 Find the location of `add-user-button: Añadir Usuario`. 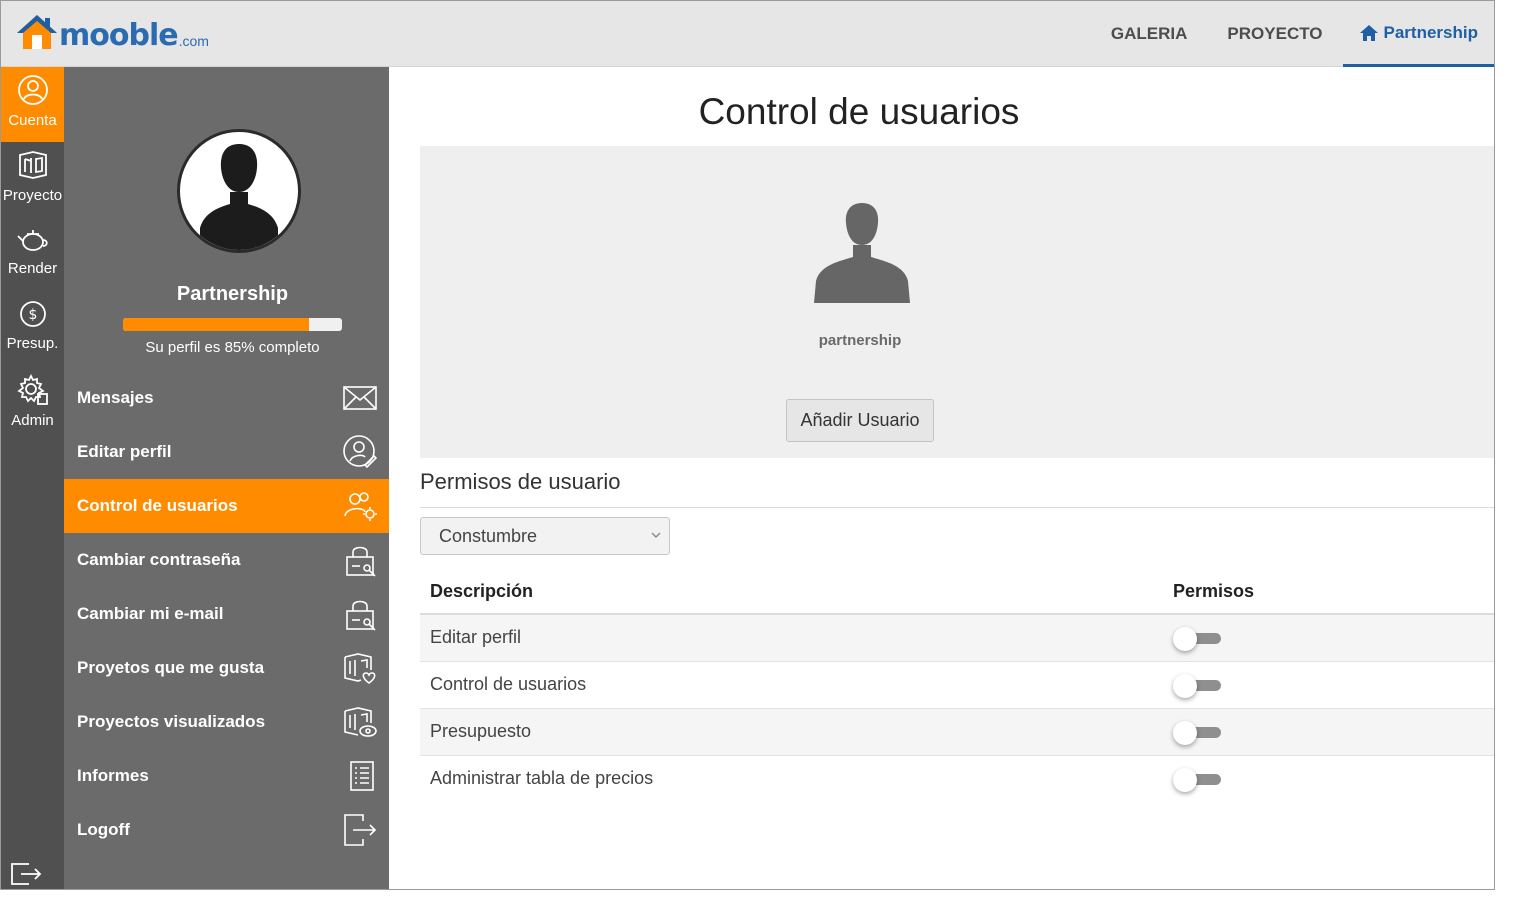

add-user-button: Añadir Usuario is located at coordinates (860, 420).